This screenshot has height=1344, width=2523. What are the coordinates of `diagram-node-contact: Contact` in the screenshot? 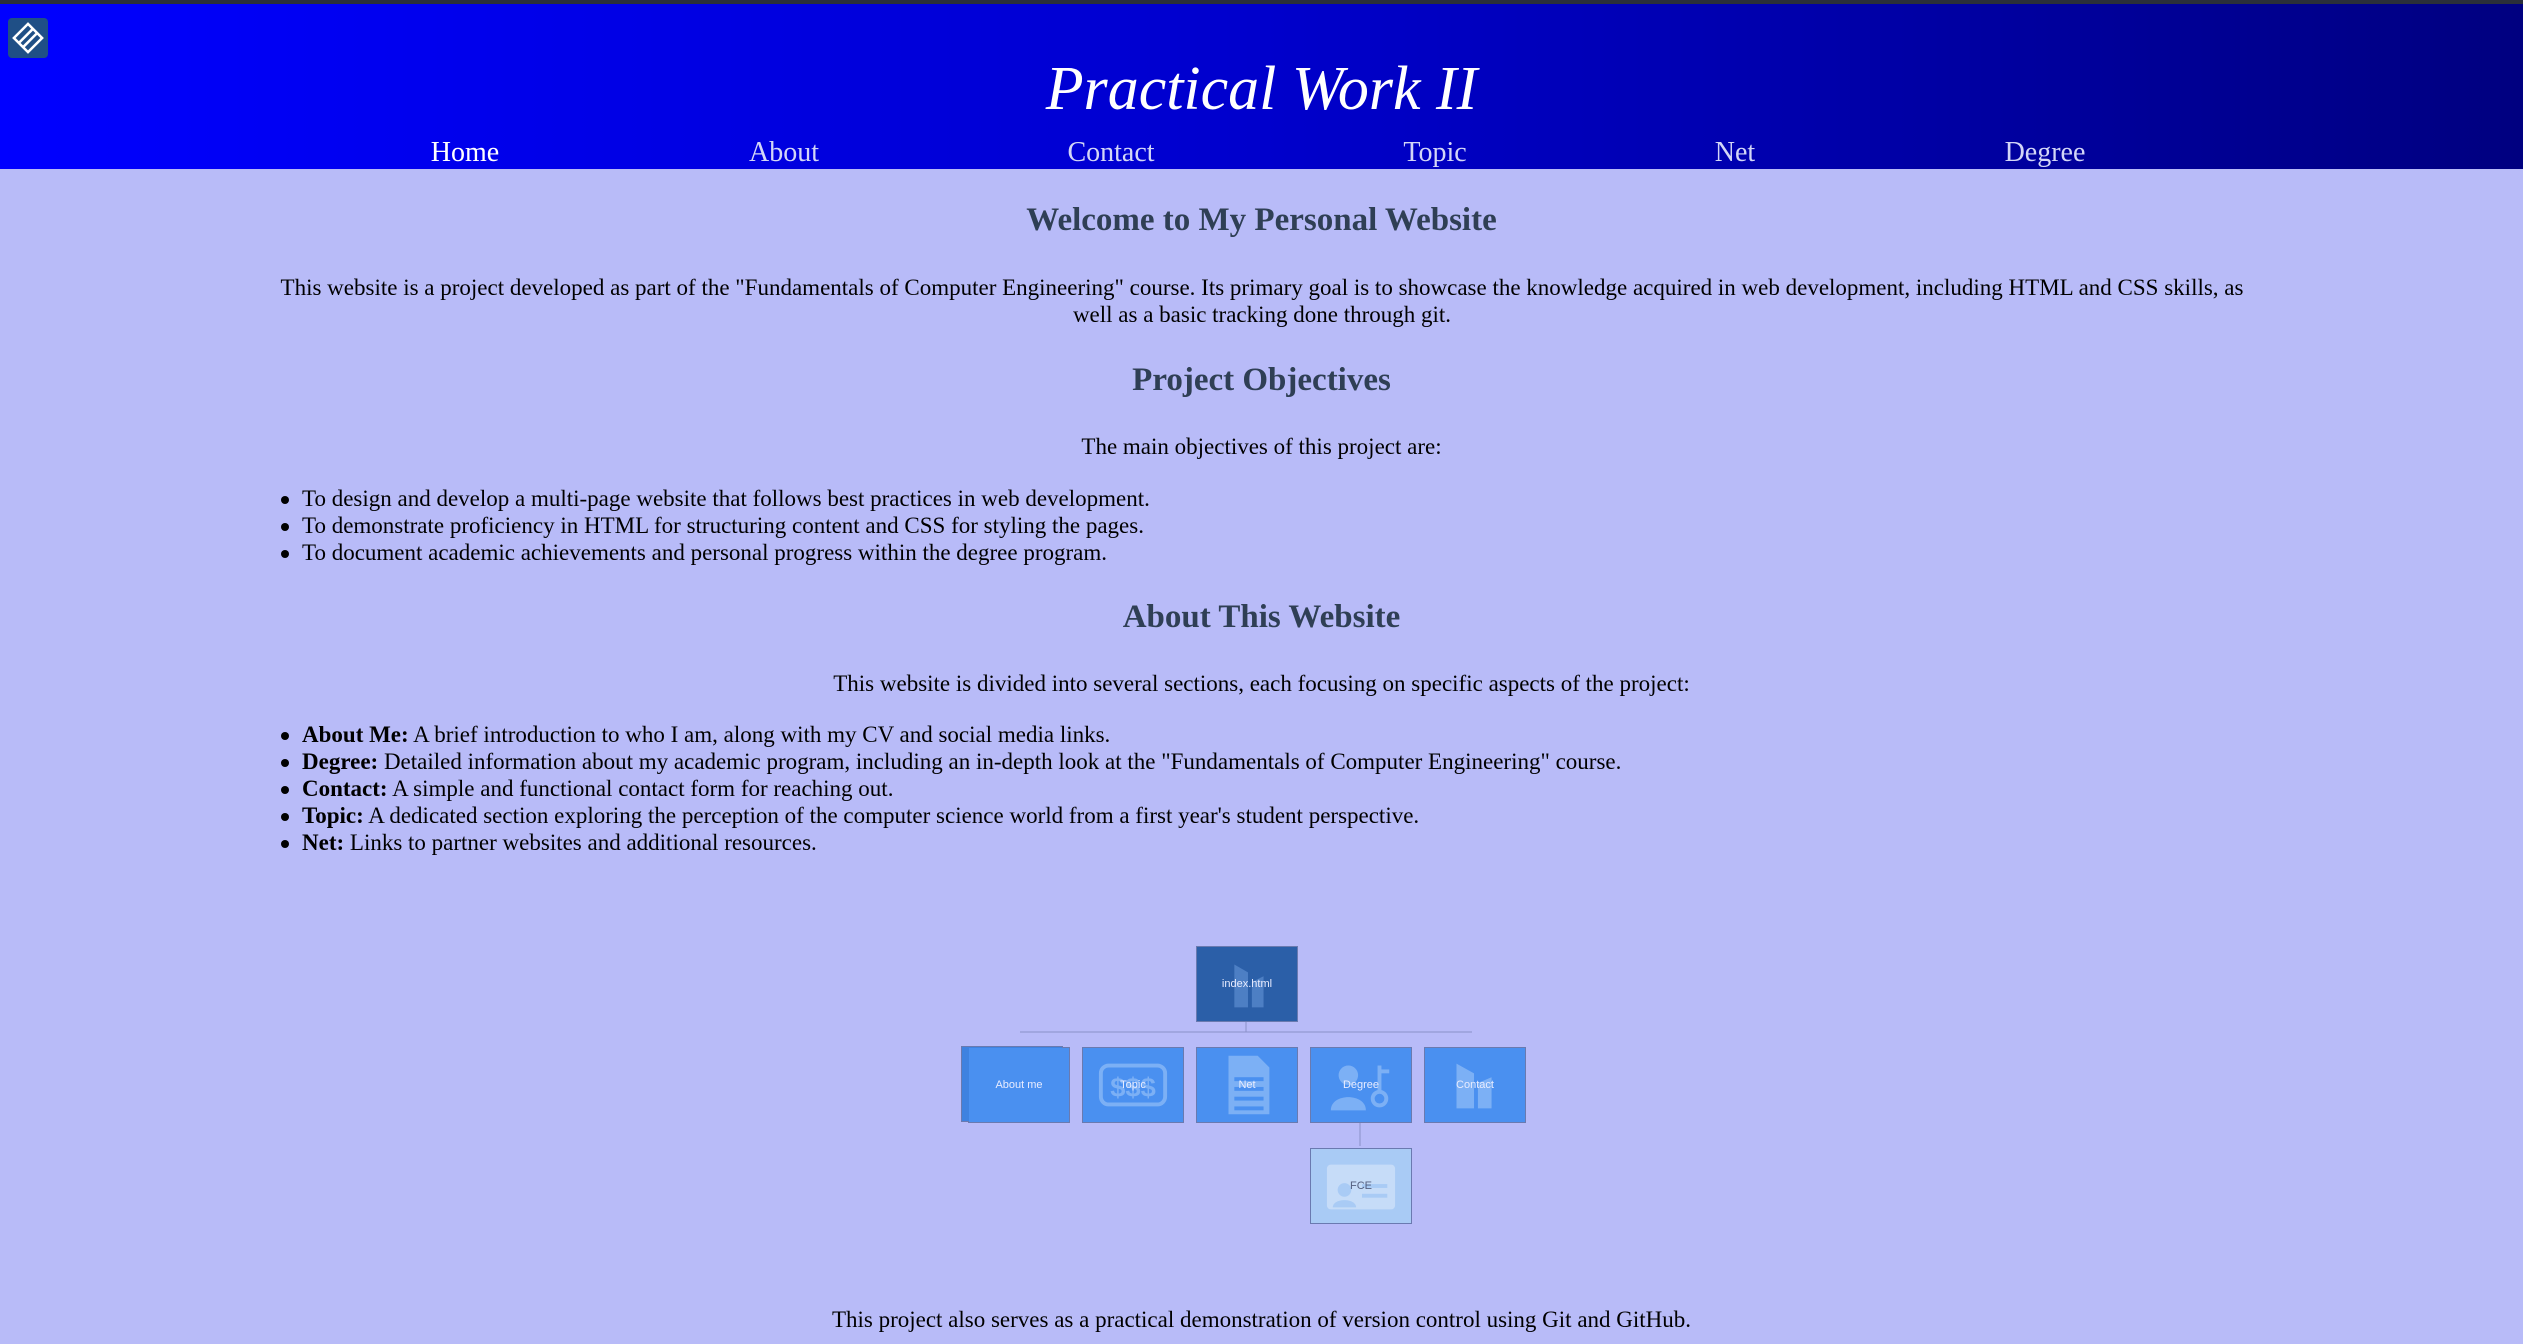 It's located at (1475, 1085).